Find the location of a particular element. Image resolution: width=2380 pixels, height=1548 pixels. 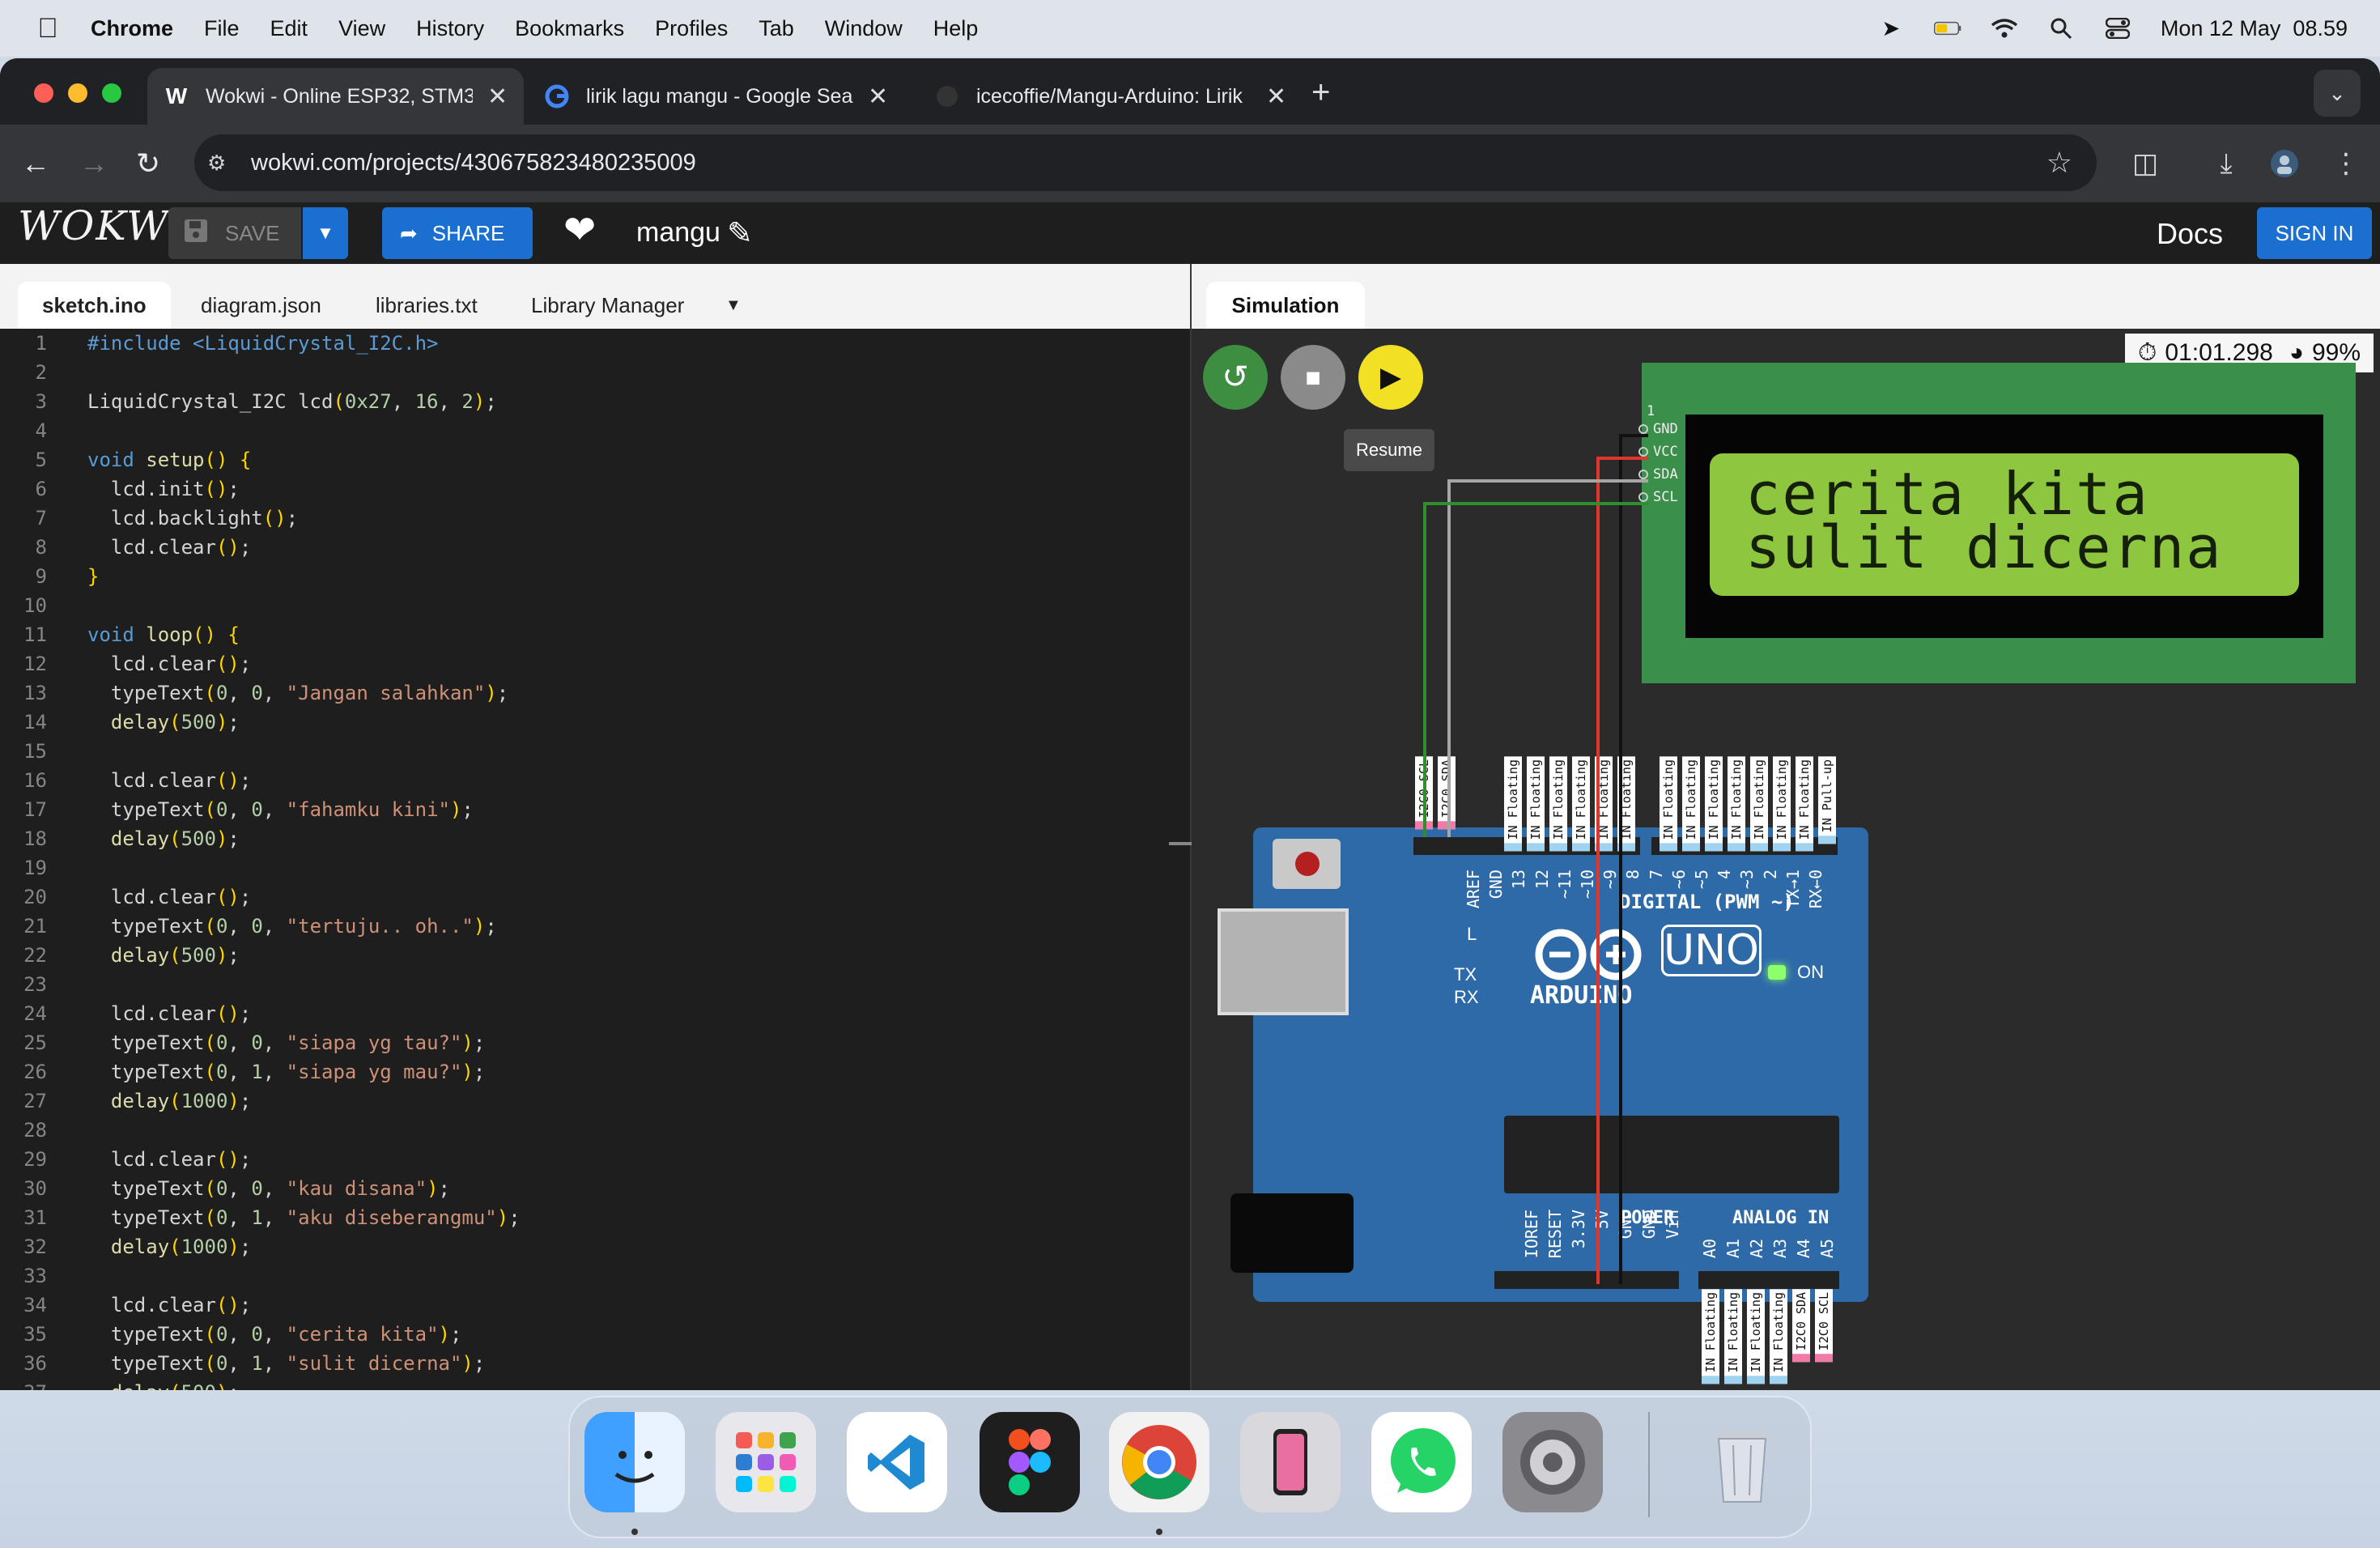

code-line: 32 delay(1000); is located at coordinates (583, 1247).